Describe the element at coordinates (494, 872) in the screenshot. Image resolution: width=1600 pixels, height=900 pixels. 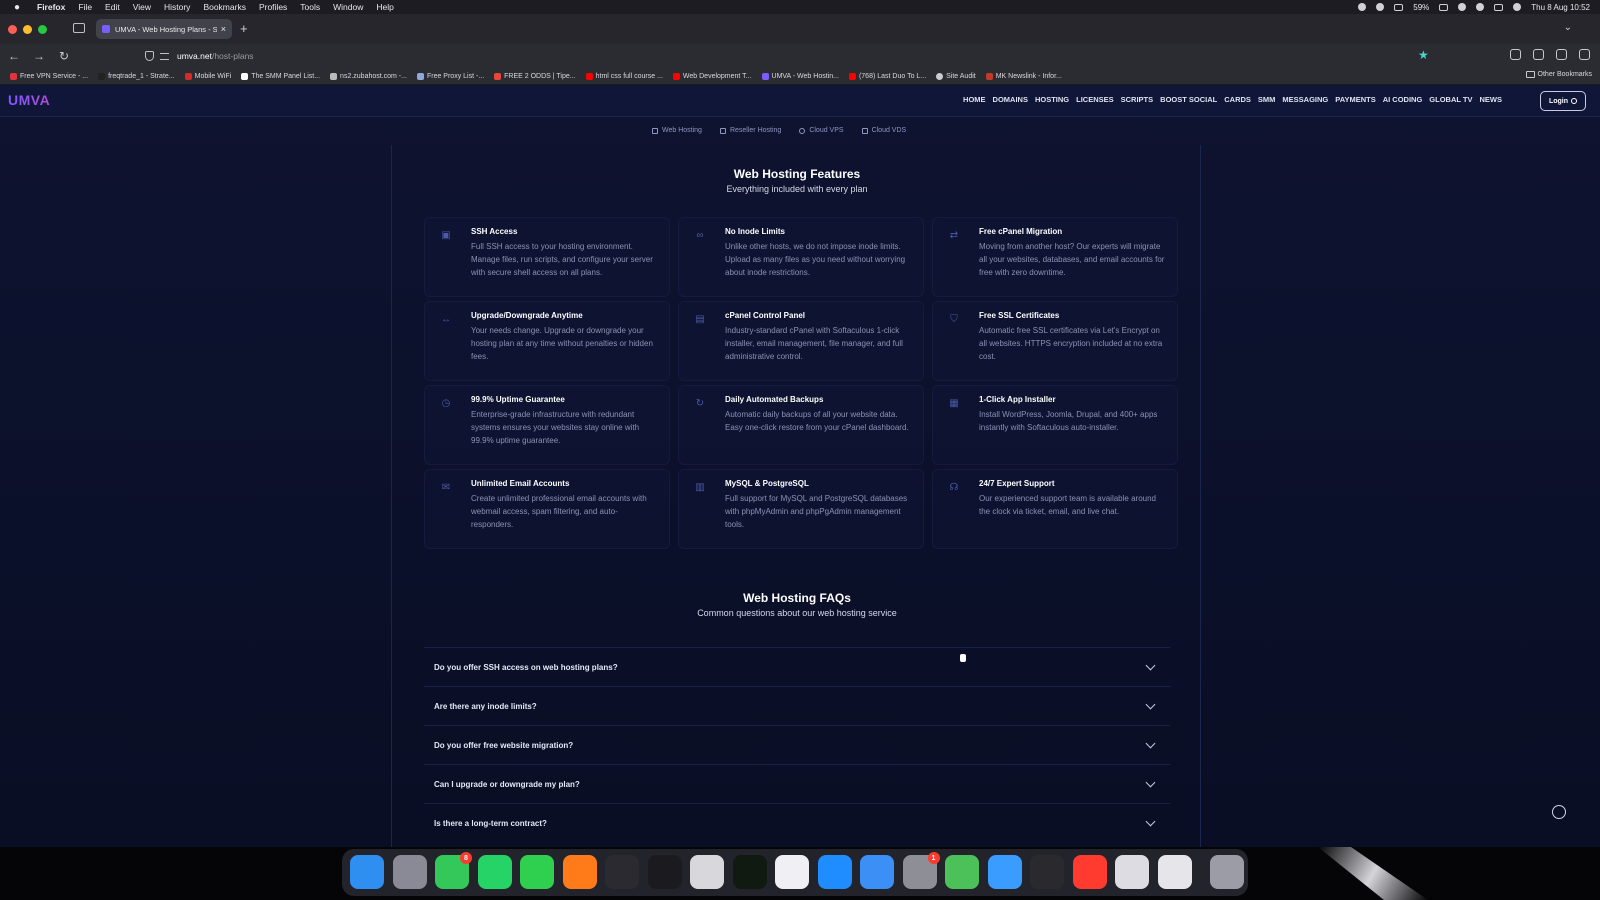
I see `whatsapp-icon` at that location.